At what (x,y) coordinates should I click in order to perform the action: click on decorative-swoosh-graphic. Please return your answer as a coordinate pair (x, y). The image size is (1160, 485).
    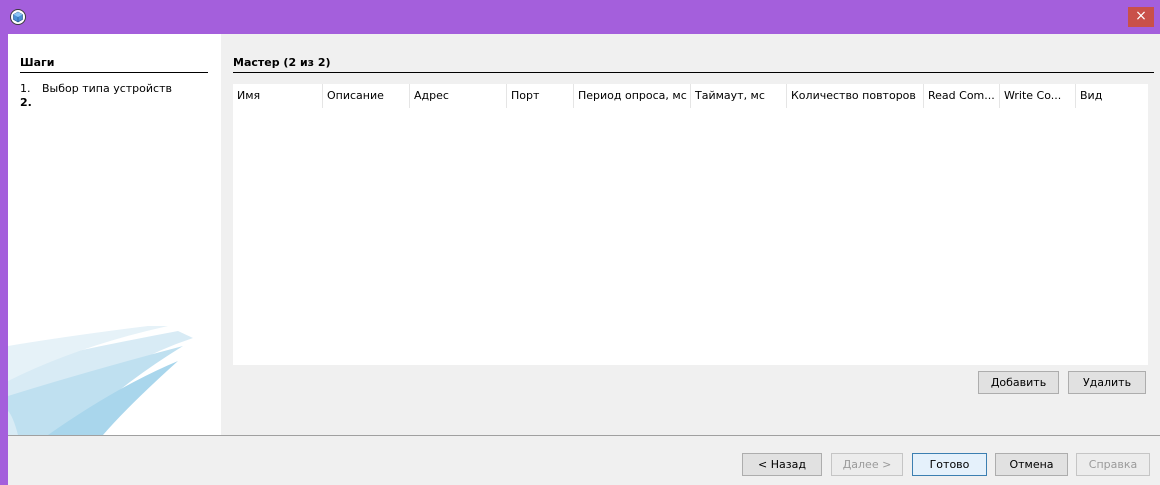
    Looking at the image, I should click on (100, 380).